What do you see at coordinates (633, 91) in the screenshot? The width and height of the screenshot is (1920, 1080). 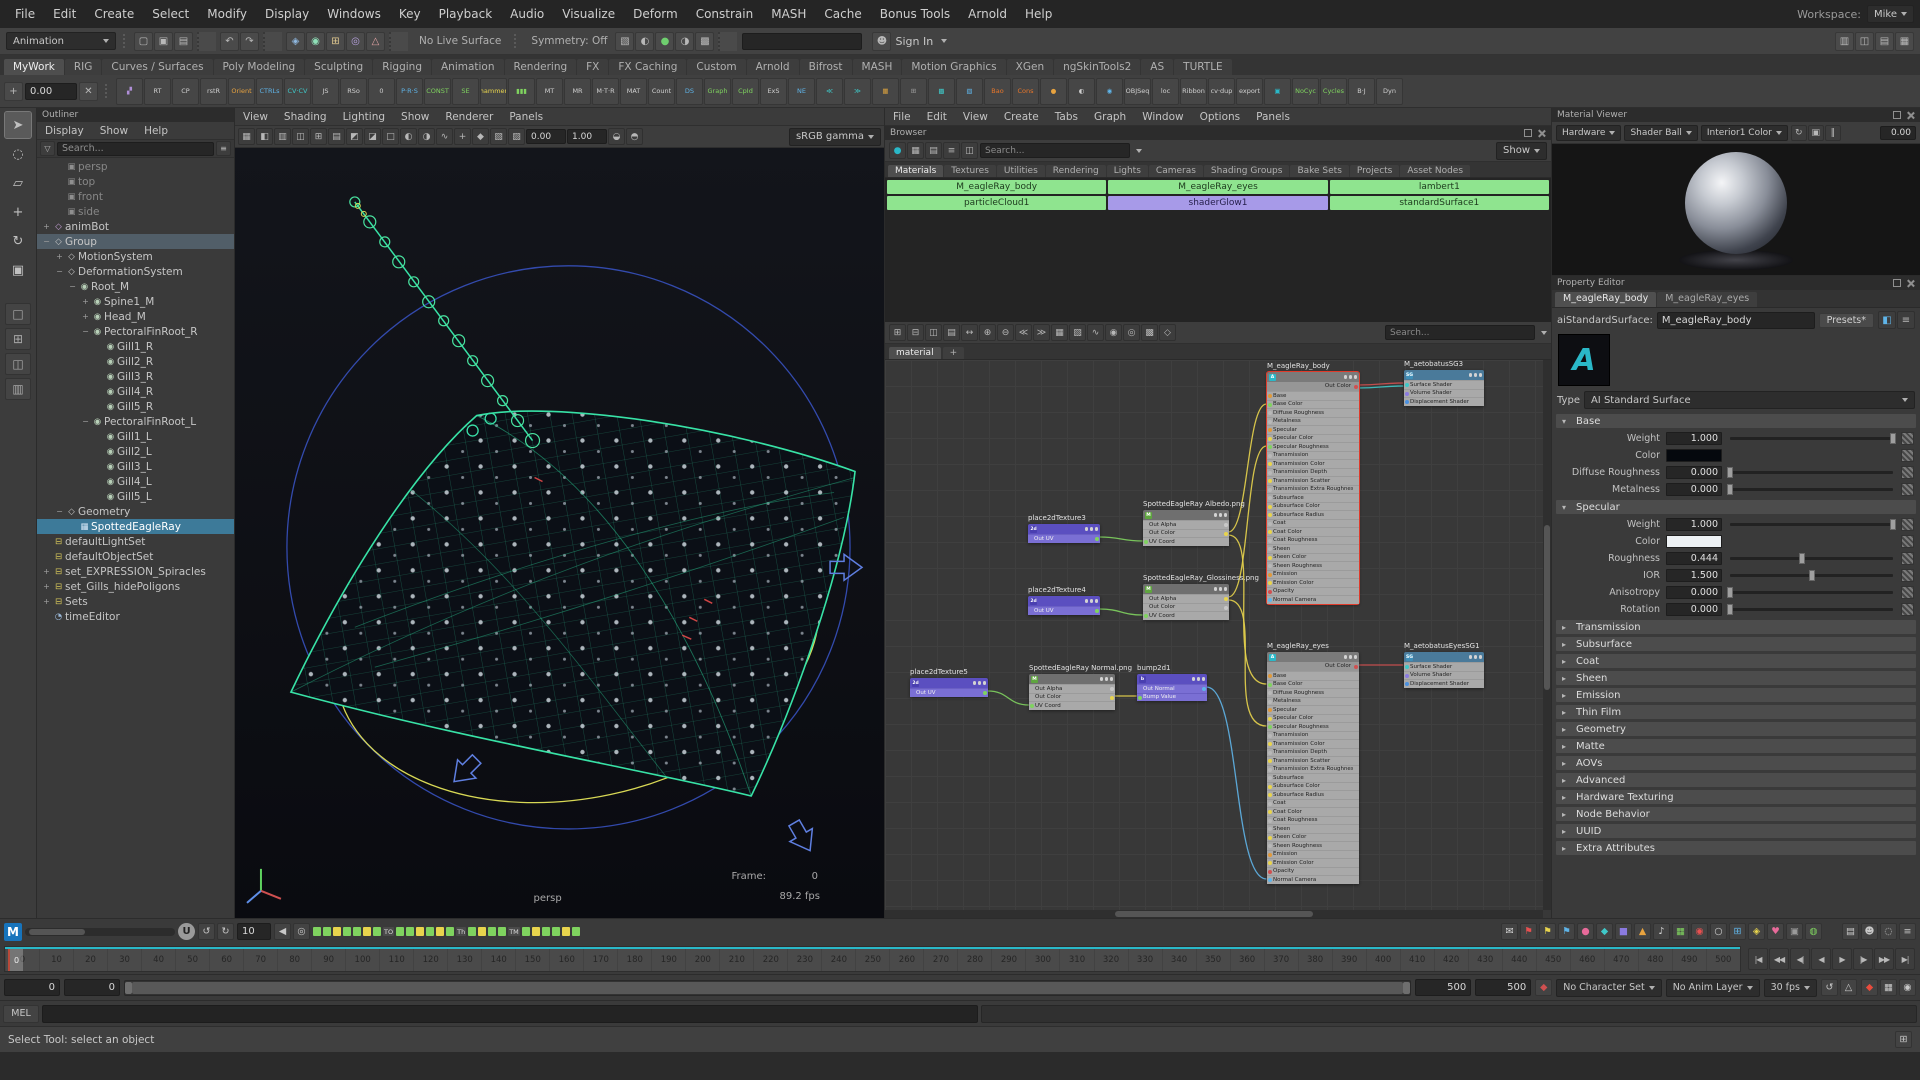 I see `shelf-button: MAT` at bounding box center [633, 91].